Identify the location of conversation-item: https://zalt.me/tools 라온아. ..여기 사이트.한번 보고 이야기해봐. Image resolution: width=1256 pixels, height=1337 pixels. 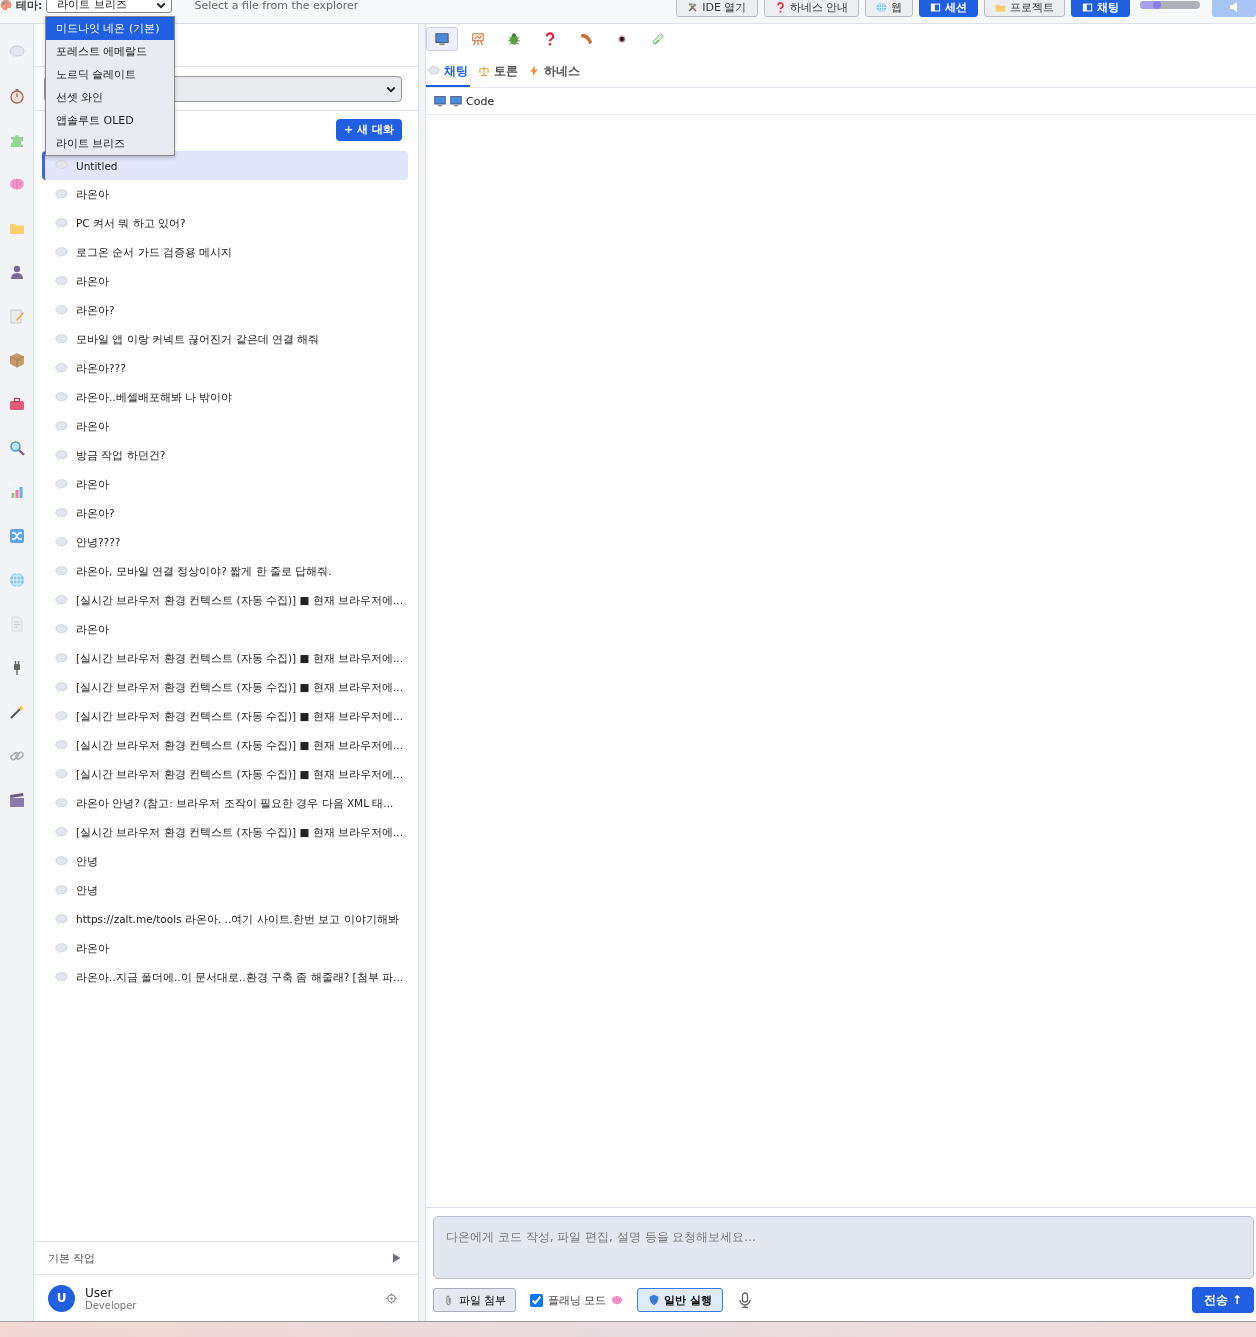
(225, 919).